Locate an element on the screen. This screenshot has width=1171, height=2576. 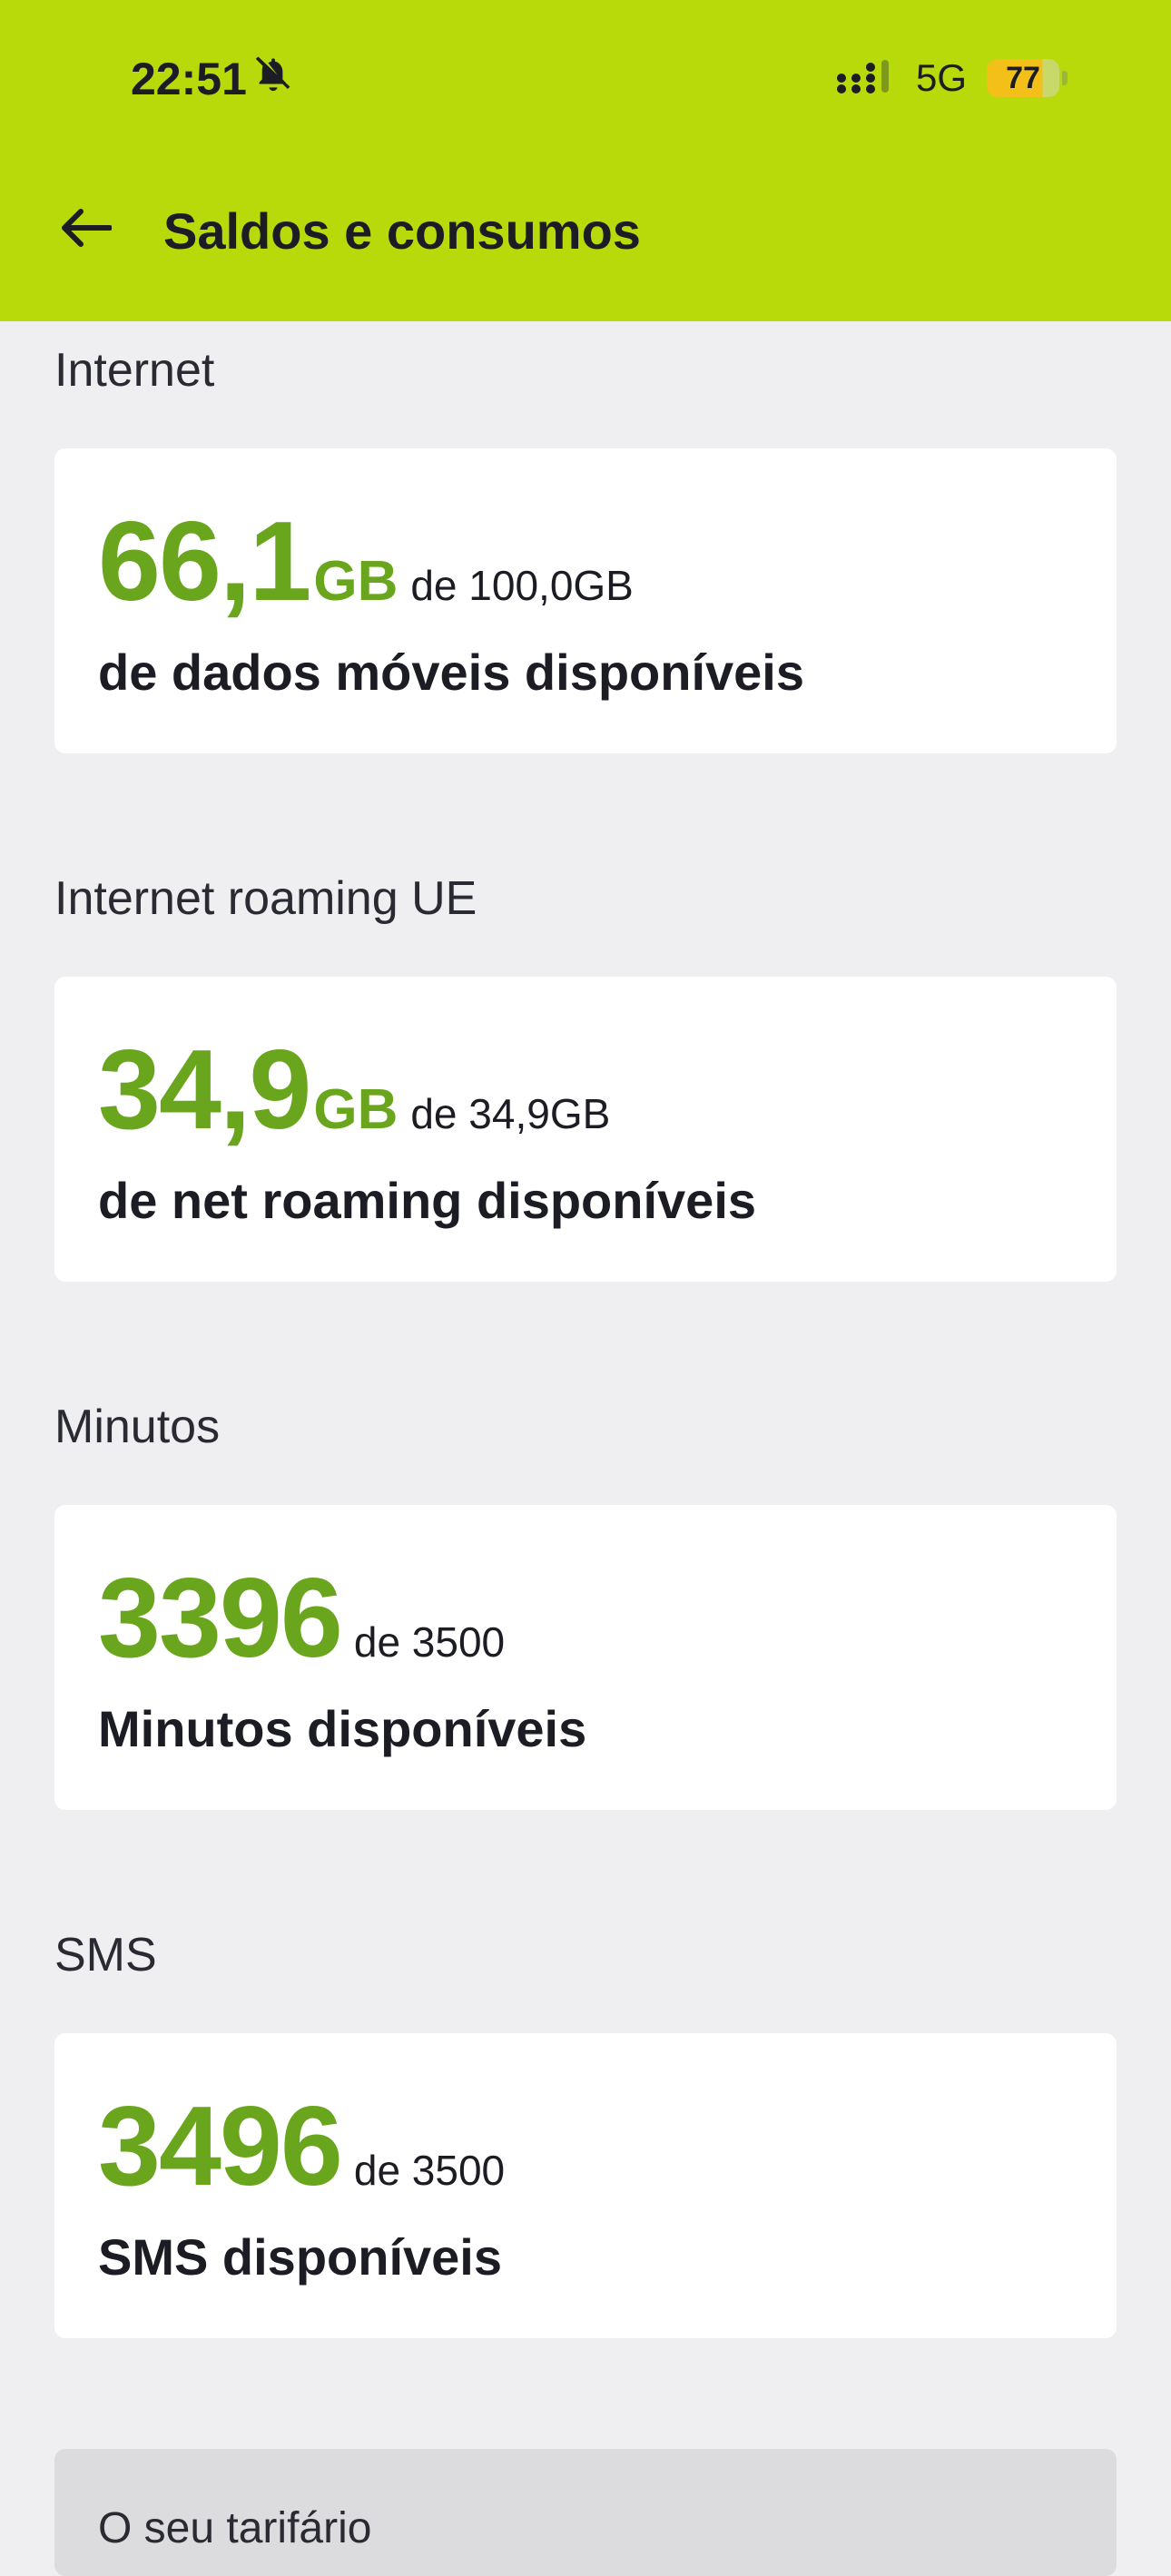
back-button is located at coordinates (86, 229).